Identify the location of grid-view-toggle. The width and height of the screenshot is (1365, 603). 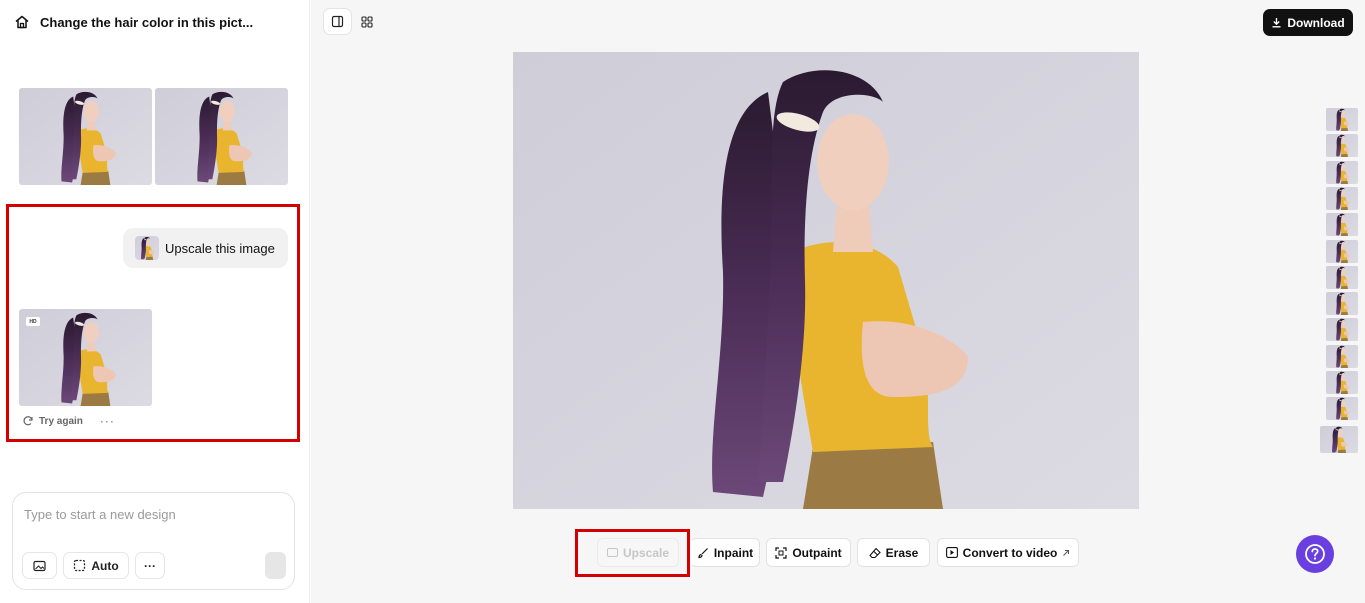
(366, 21).